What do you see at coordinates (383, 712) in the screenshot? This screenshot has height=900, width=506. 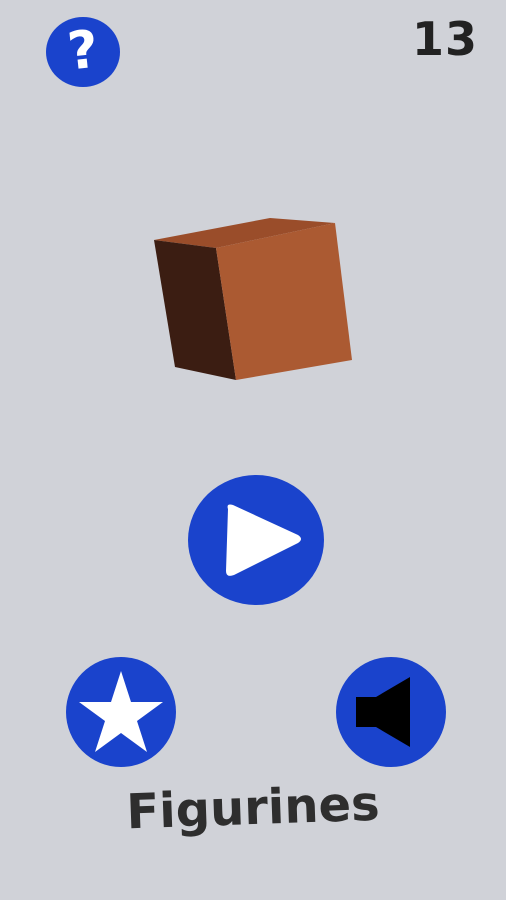 I see `speaker-icon` at bounding box center [383, 712].